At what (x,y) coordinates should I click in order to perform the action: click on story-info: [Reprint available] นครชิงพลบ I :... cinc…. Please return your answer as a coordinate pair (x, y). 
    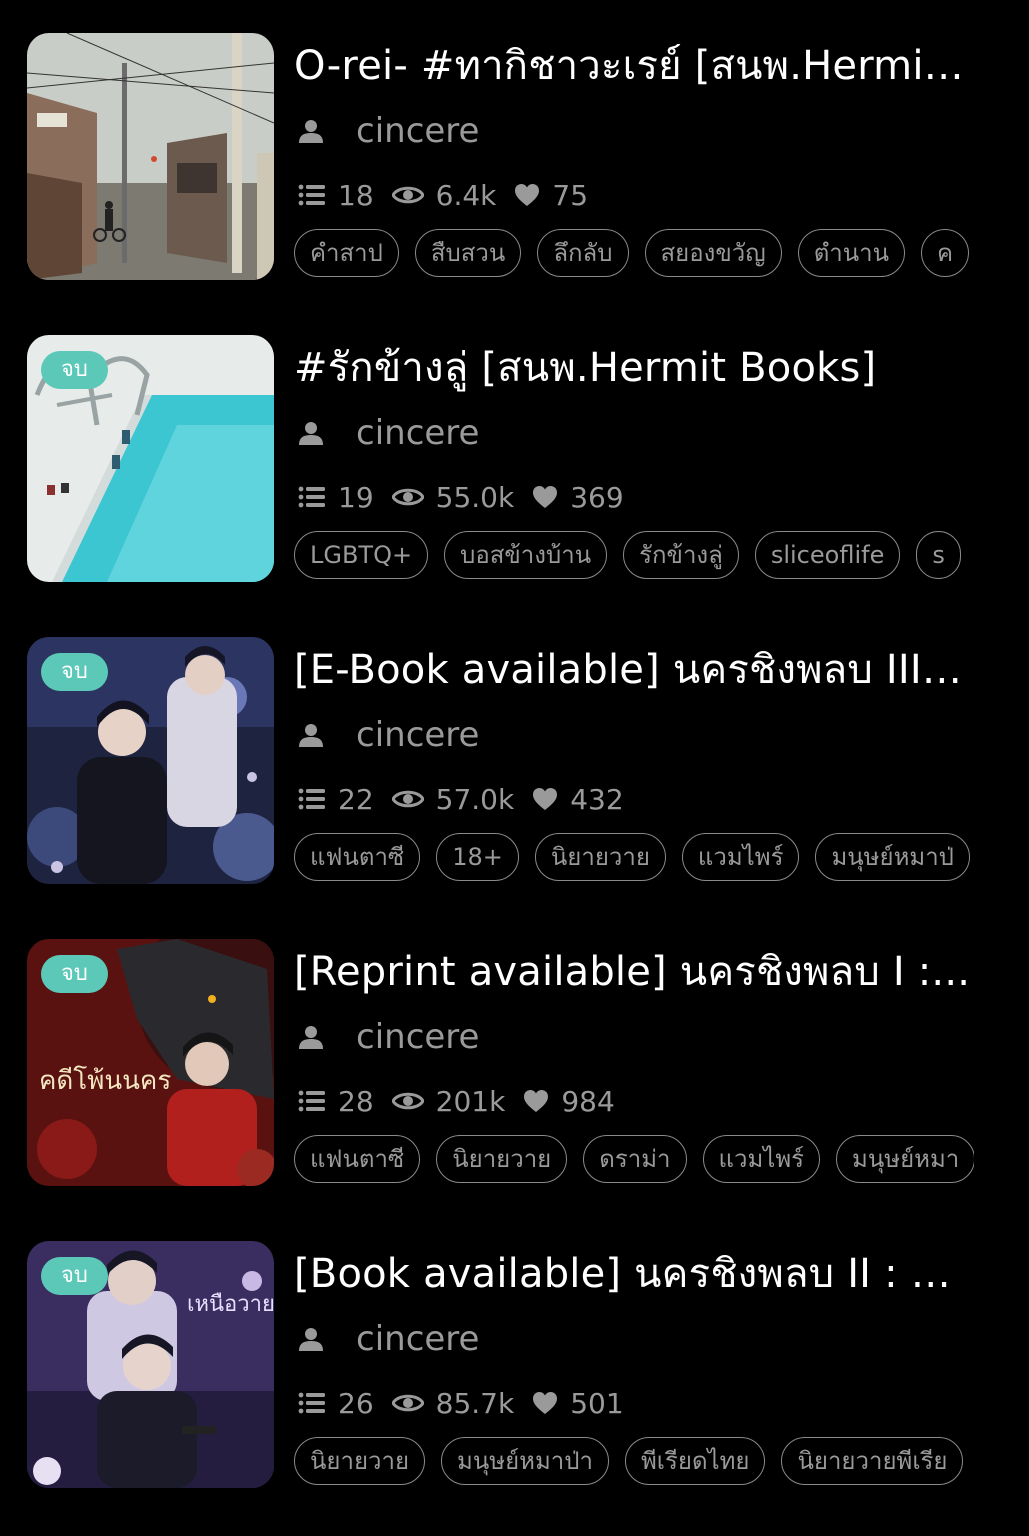
    Looking at the image, I should click on (634, 1063).